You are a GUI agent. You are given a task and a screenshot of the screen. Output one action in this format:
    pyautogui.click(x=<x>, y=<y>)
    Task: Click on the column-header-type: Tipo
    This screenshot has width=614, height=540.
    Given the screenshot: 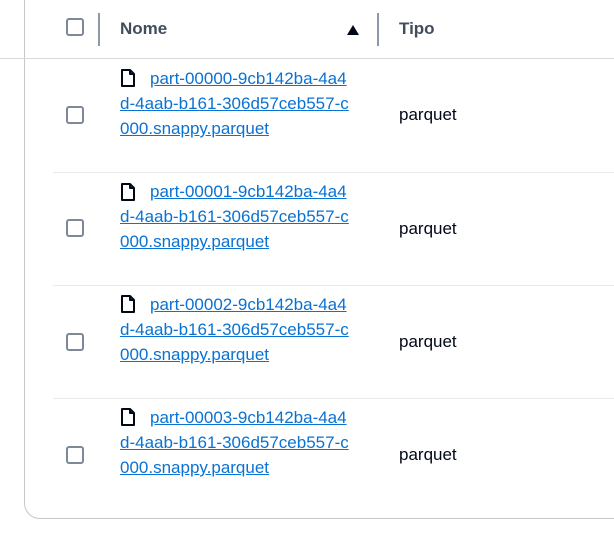 What is the action you would take?
    pyautogui.click(x=417, y=29)
    